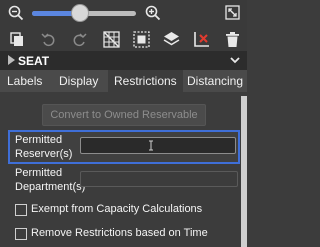  Describe the element at coordinates (11, 60) in the screenshot. I see `collapse-caret-icon` at that location.